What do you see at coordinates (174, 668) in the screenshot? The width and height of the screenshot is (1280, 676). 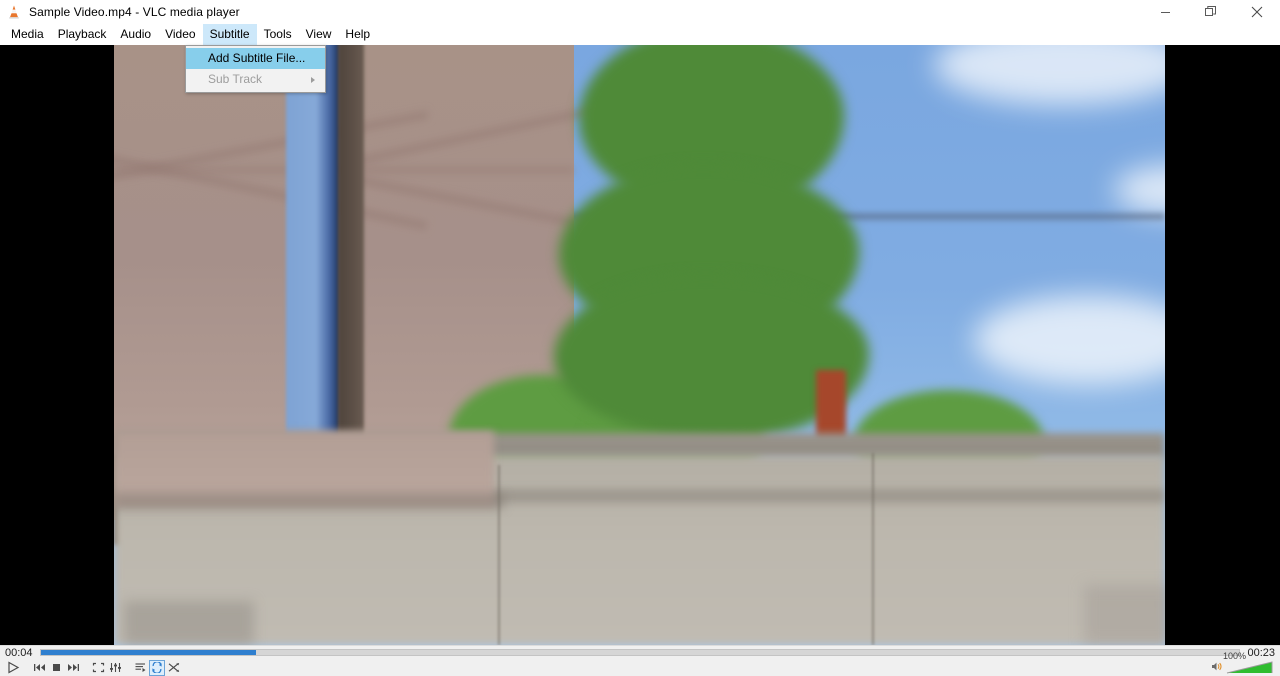 I see `shuffle-button` at bounding box center [174, 668].